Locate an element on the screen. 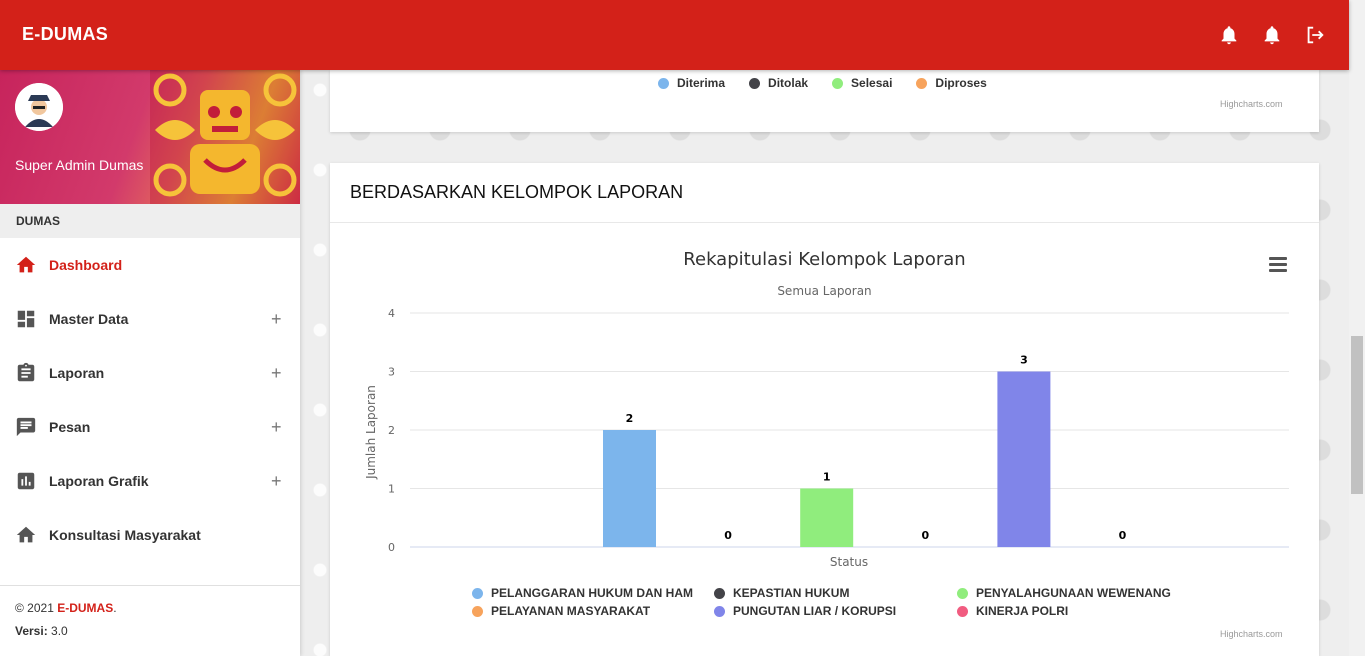 This screenshot has height=656, width=1365. legend-item: PENYALAHGUNAAN WEWENANG is located at coordinates (1064, 593).